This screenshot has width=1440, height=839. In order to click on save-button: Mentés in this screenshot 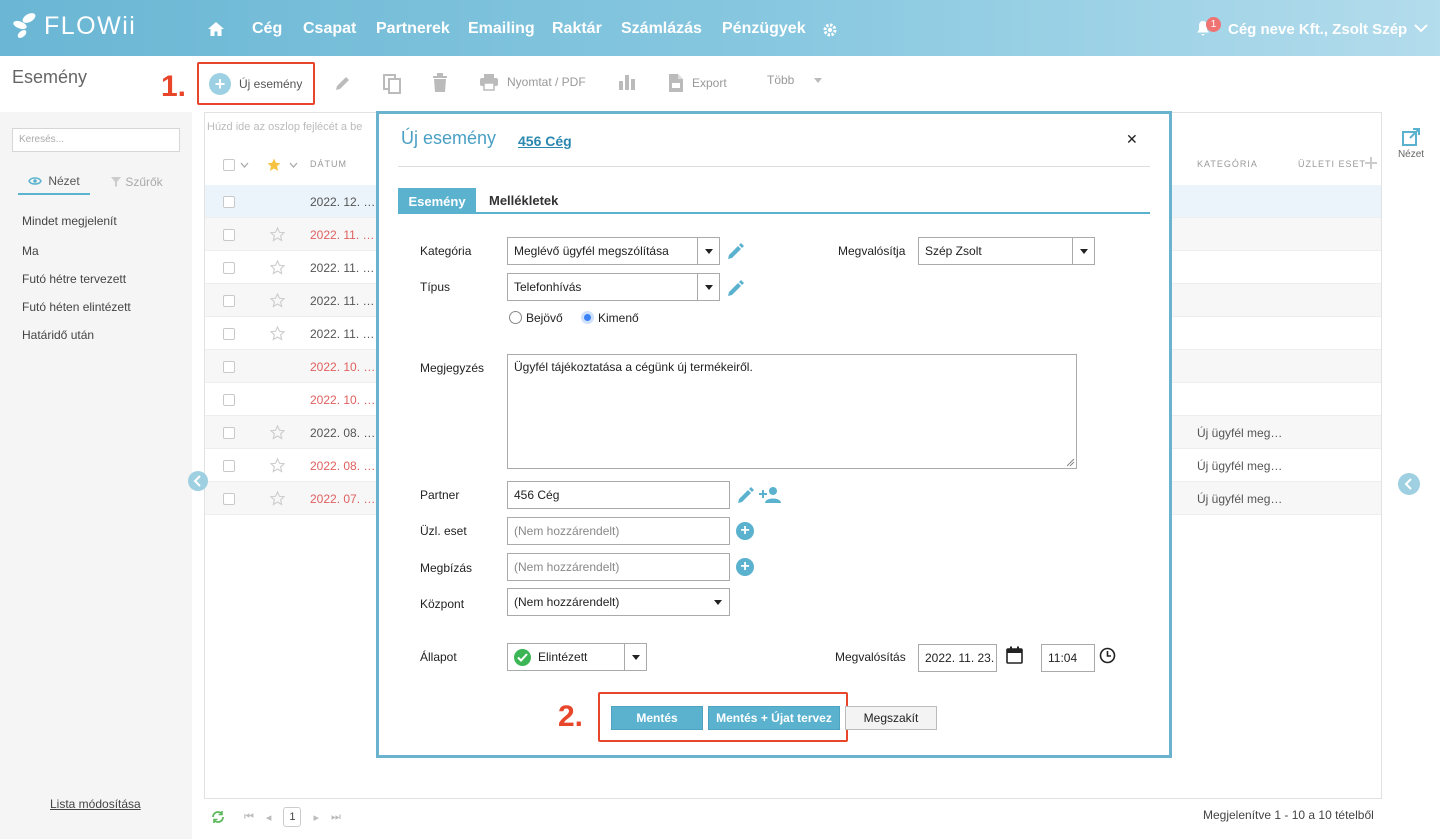, I will do `click(657, 718)`.